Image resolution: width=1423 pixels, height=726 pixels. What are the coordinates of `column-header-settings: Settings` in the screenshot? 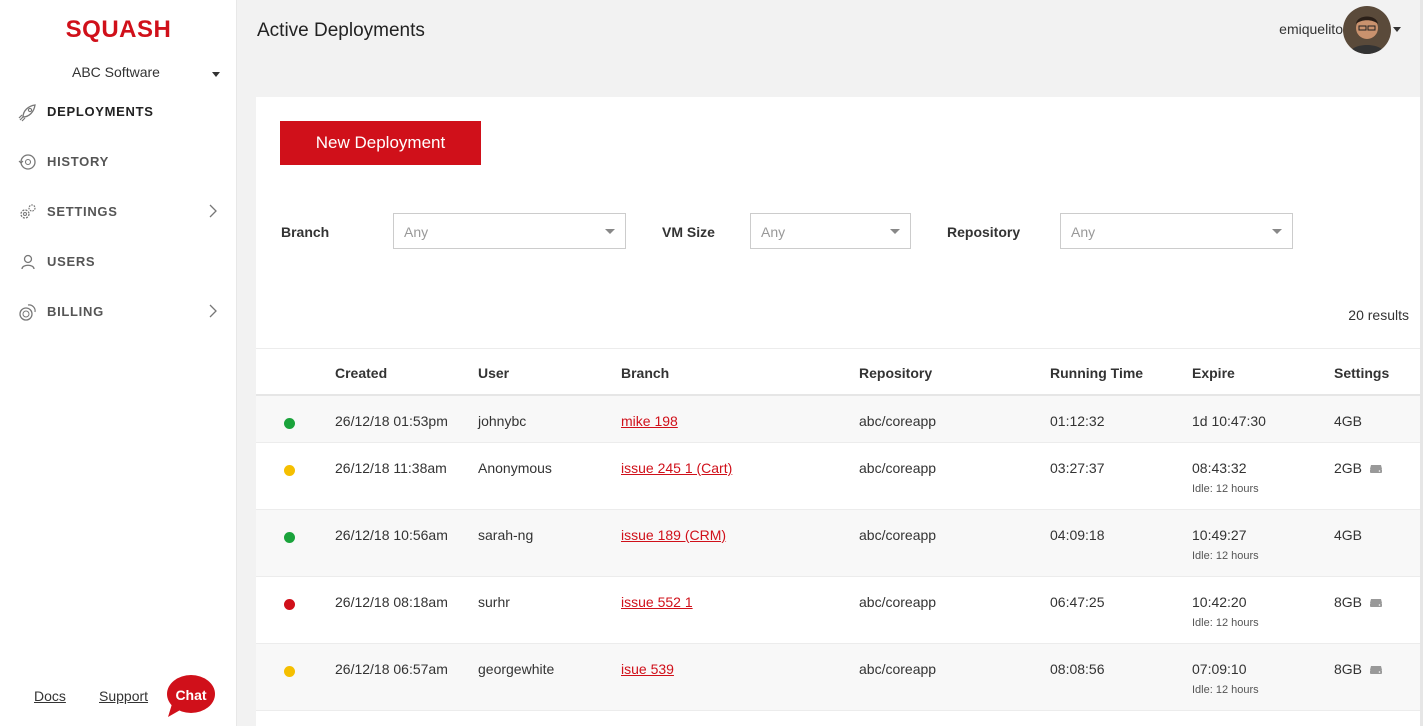 It's located at (1361, 373).